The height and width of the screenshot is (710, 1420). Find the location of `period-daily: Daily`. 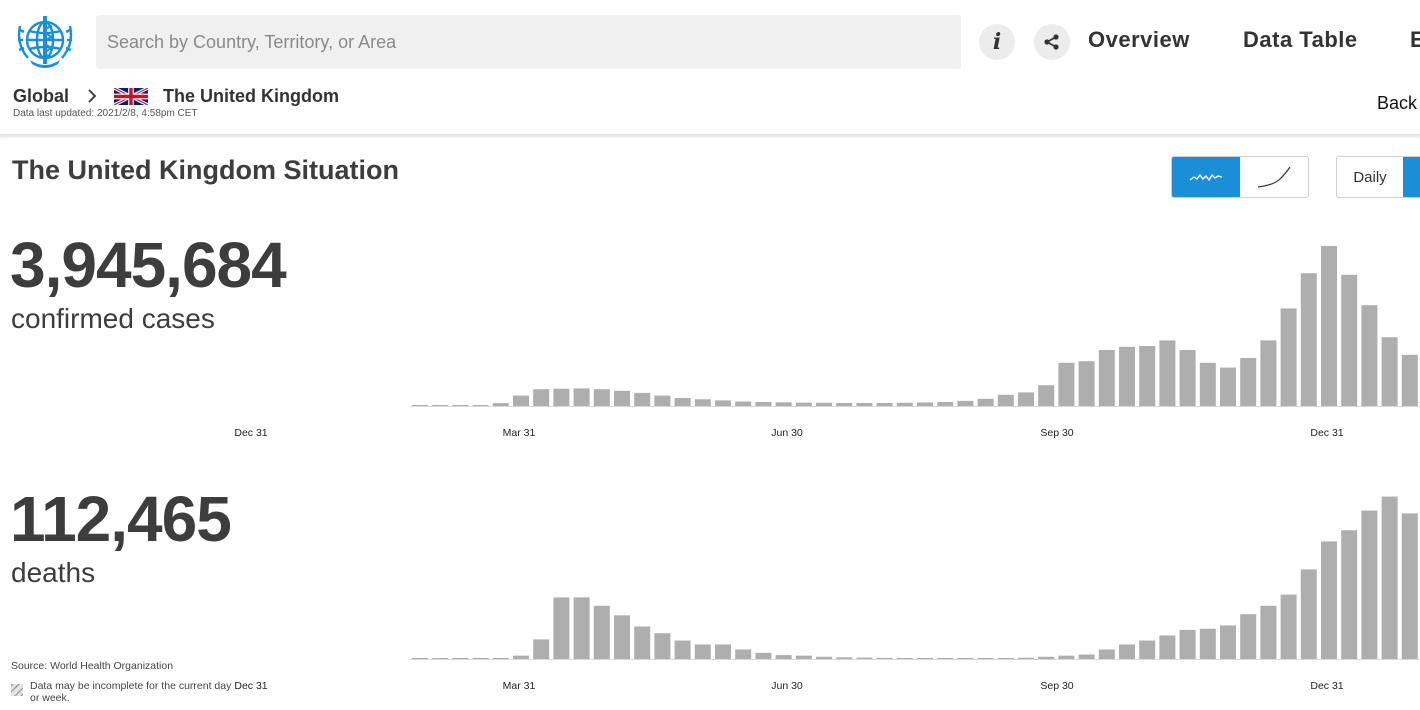

period-daily: Daily is located at coordinates (1370, 177).